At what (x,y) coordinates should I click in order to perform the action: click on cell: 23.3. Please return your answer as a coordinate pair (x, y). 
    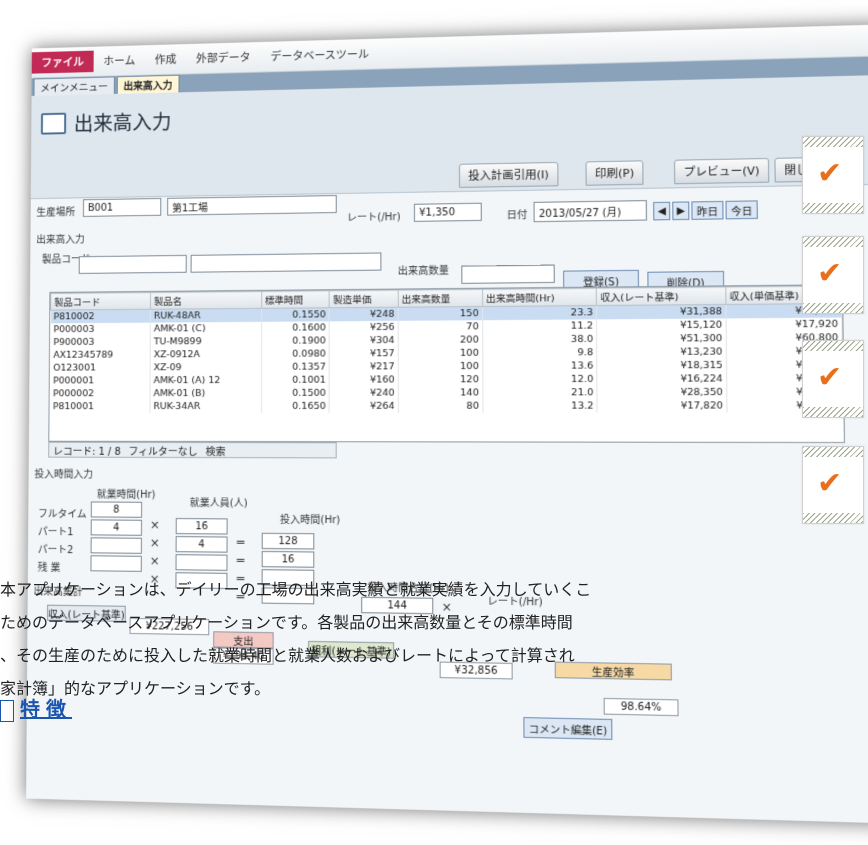
    Looking at the image, I should click on (539, 313).